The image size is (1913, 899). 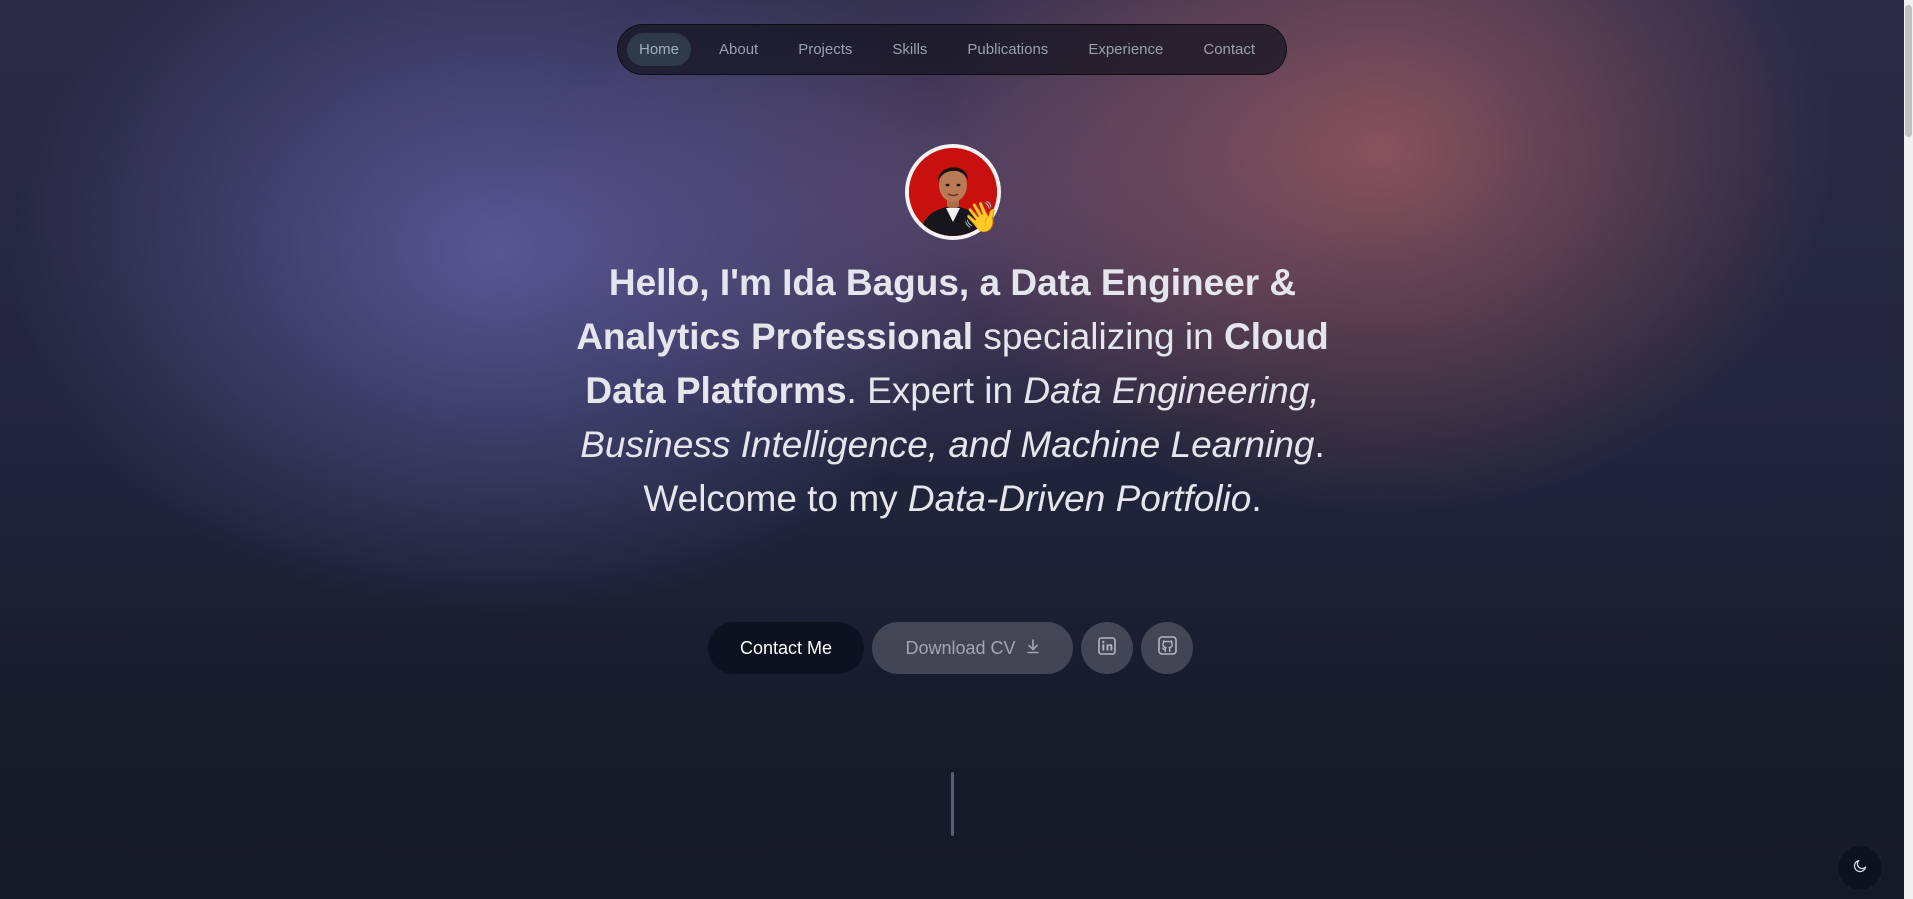 What do you see at coordinates (960, 647) in the screenshot?
I see `download-cv-label: Download CV` at bounding box center [960, 647].